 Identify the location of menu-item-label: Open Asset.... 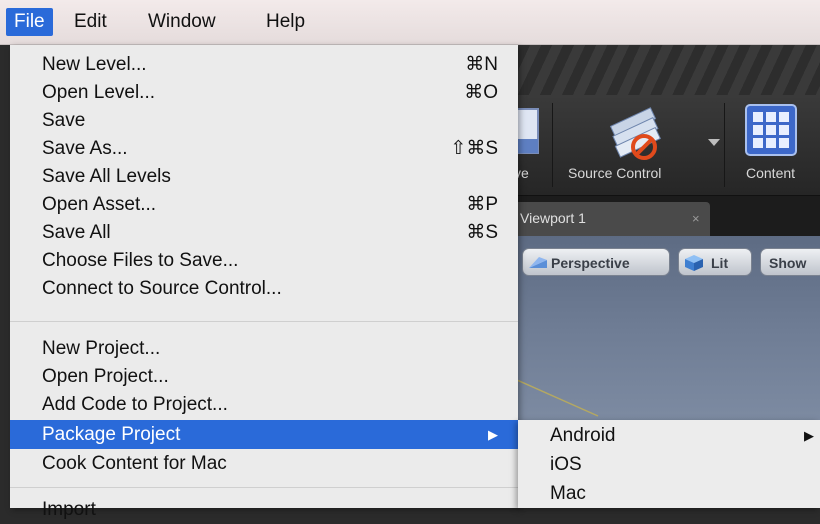
(99, 204).